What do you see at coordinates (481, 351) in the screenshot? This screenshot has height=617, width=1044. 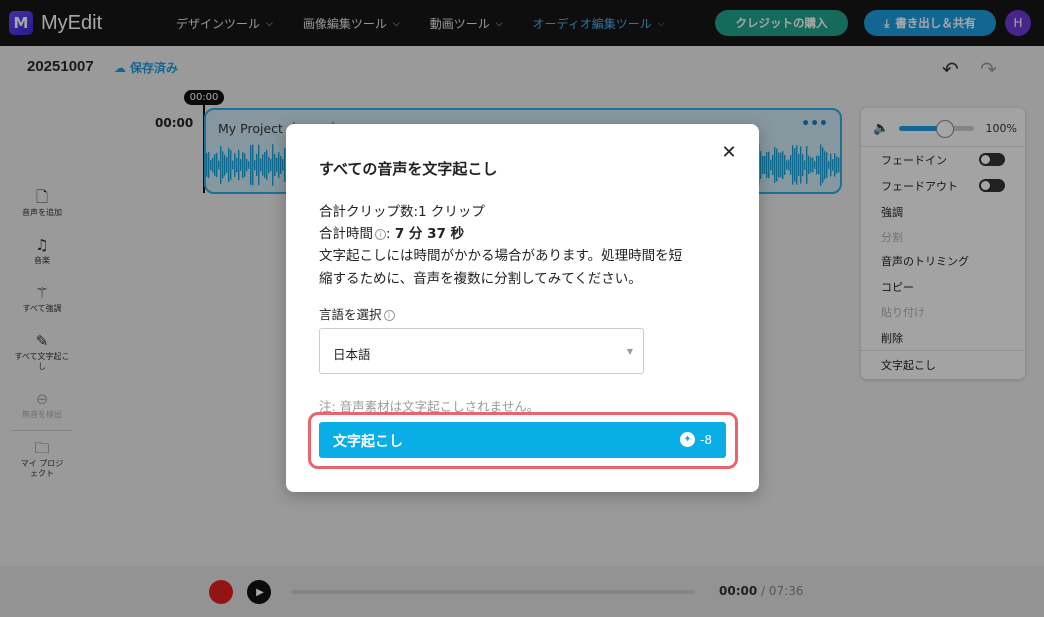 I see `language-select: 日本語 ▼` at bounding box center [481, 351].